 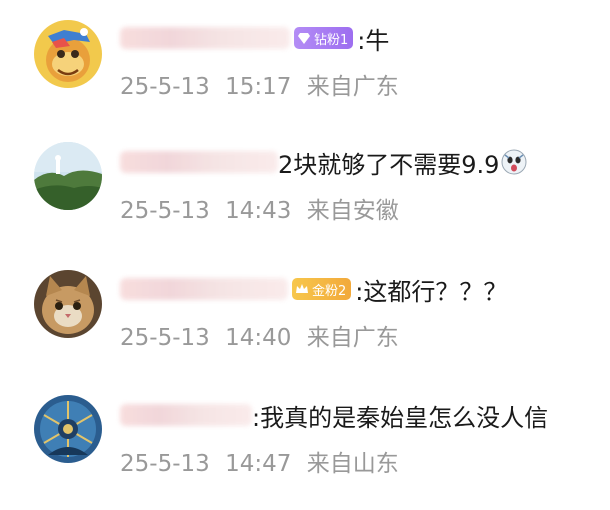 I want to click on shocked-face-icon, so click(x=514, y=162).